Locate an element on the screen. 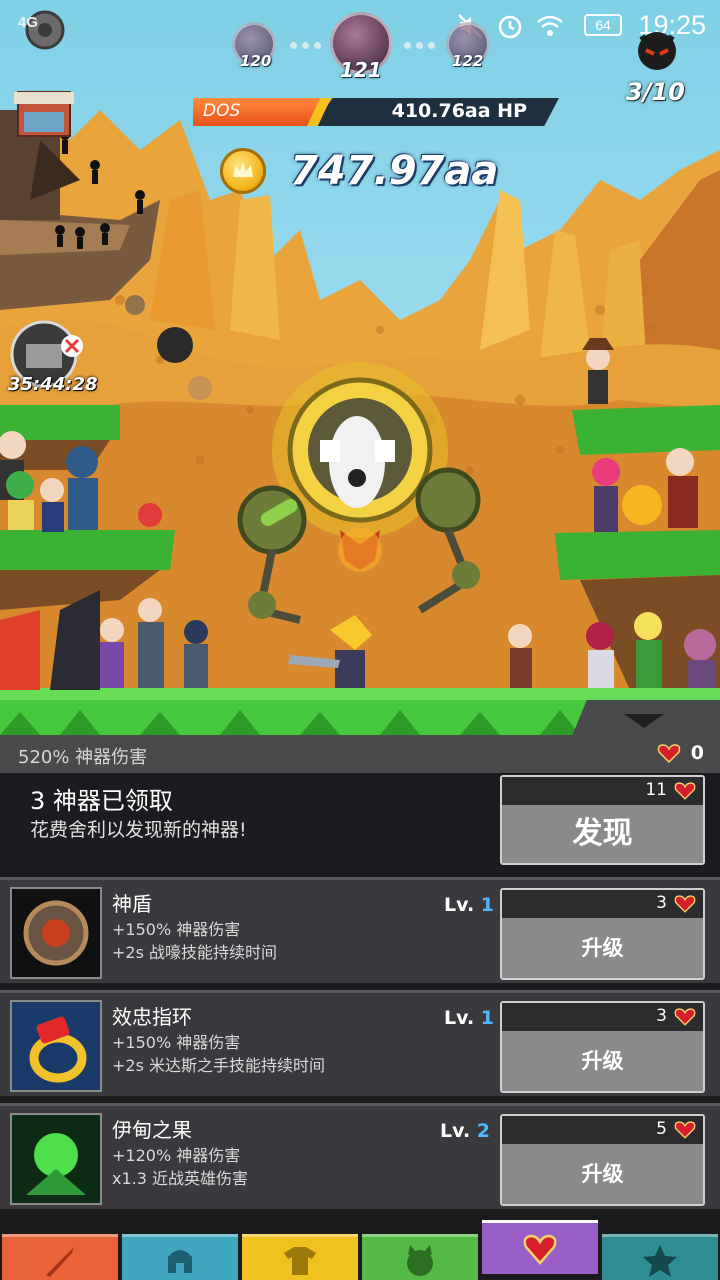  discover-button: 11 发现 is located at coordinates (602, 820).